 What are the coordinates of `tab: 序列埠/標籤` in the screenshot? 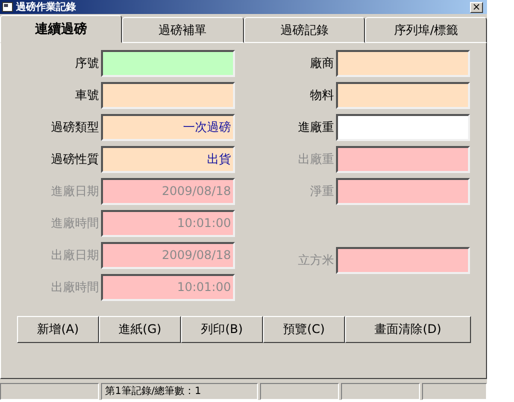 It's located at (426, 30).